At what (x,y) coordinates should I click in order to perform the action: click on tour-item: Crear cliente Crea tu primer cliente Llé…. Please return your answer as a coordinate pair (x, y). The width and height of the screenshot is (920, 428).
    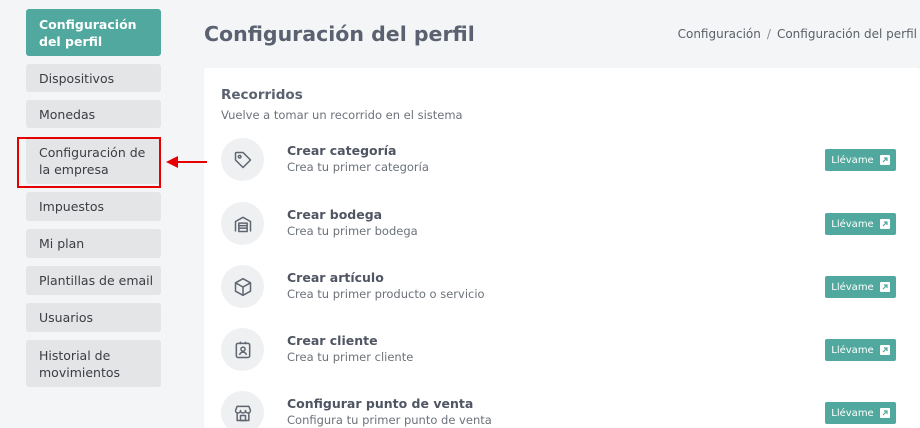
    Looking at the image, I should click on (568, 349).